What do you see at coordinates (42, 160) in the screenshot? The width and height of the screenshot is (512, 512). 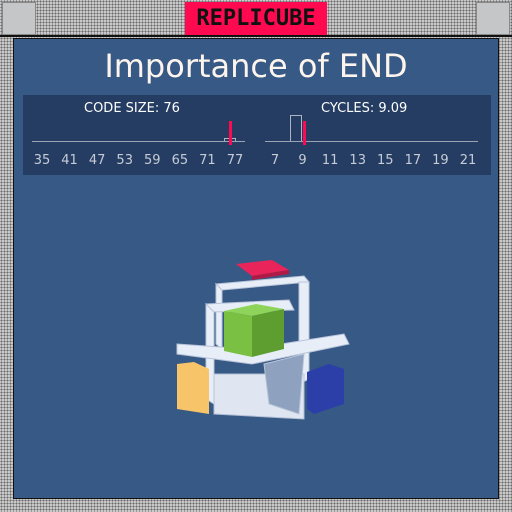 I see `tick-label: 35` at bounding box center [42, 160].